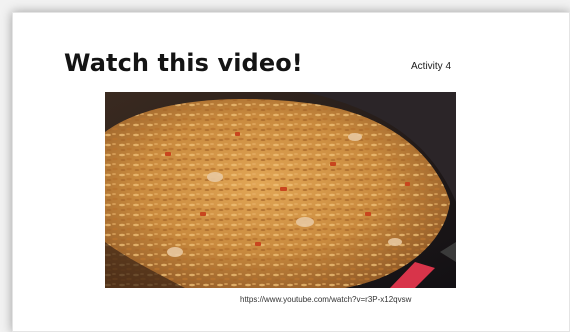 This screenshot has width=570, height=332. What do you see at coordinates (183, 63) in the screenshot?
I see `slide-title: Watch this video!` at bounding box center [183, 63].